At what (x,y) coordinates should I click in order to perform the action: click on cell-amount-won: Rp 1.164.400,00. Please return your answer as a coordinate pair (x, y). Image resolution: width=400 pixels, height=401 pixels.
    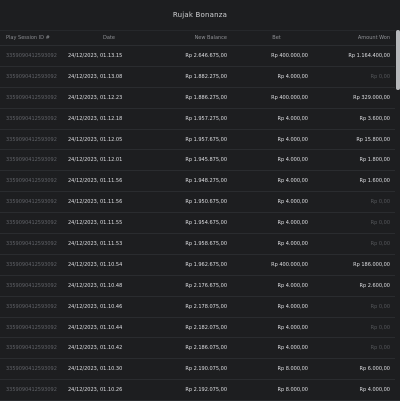
    Looking at the image, I should click on (369, 55).